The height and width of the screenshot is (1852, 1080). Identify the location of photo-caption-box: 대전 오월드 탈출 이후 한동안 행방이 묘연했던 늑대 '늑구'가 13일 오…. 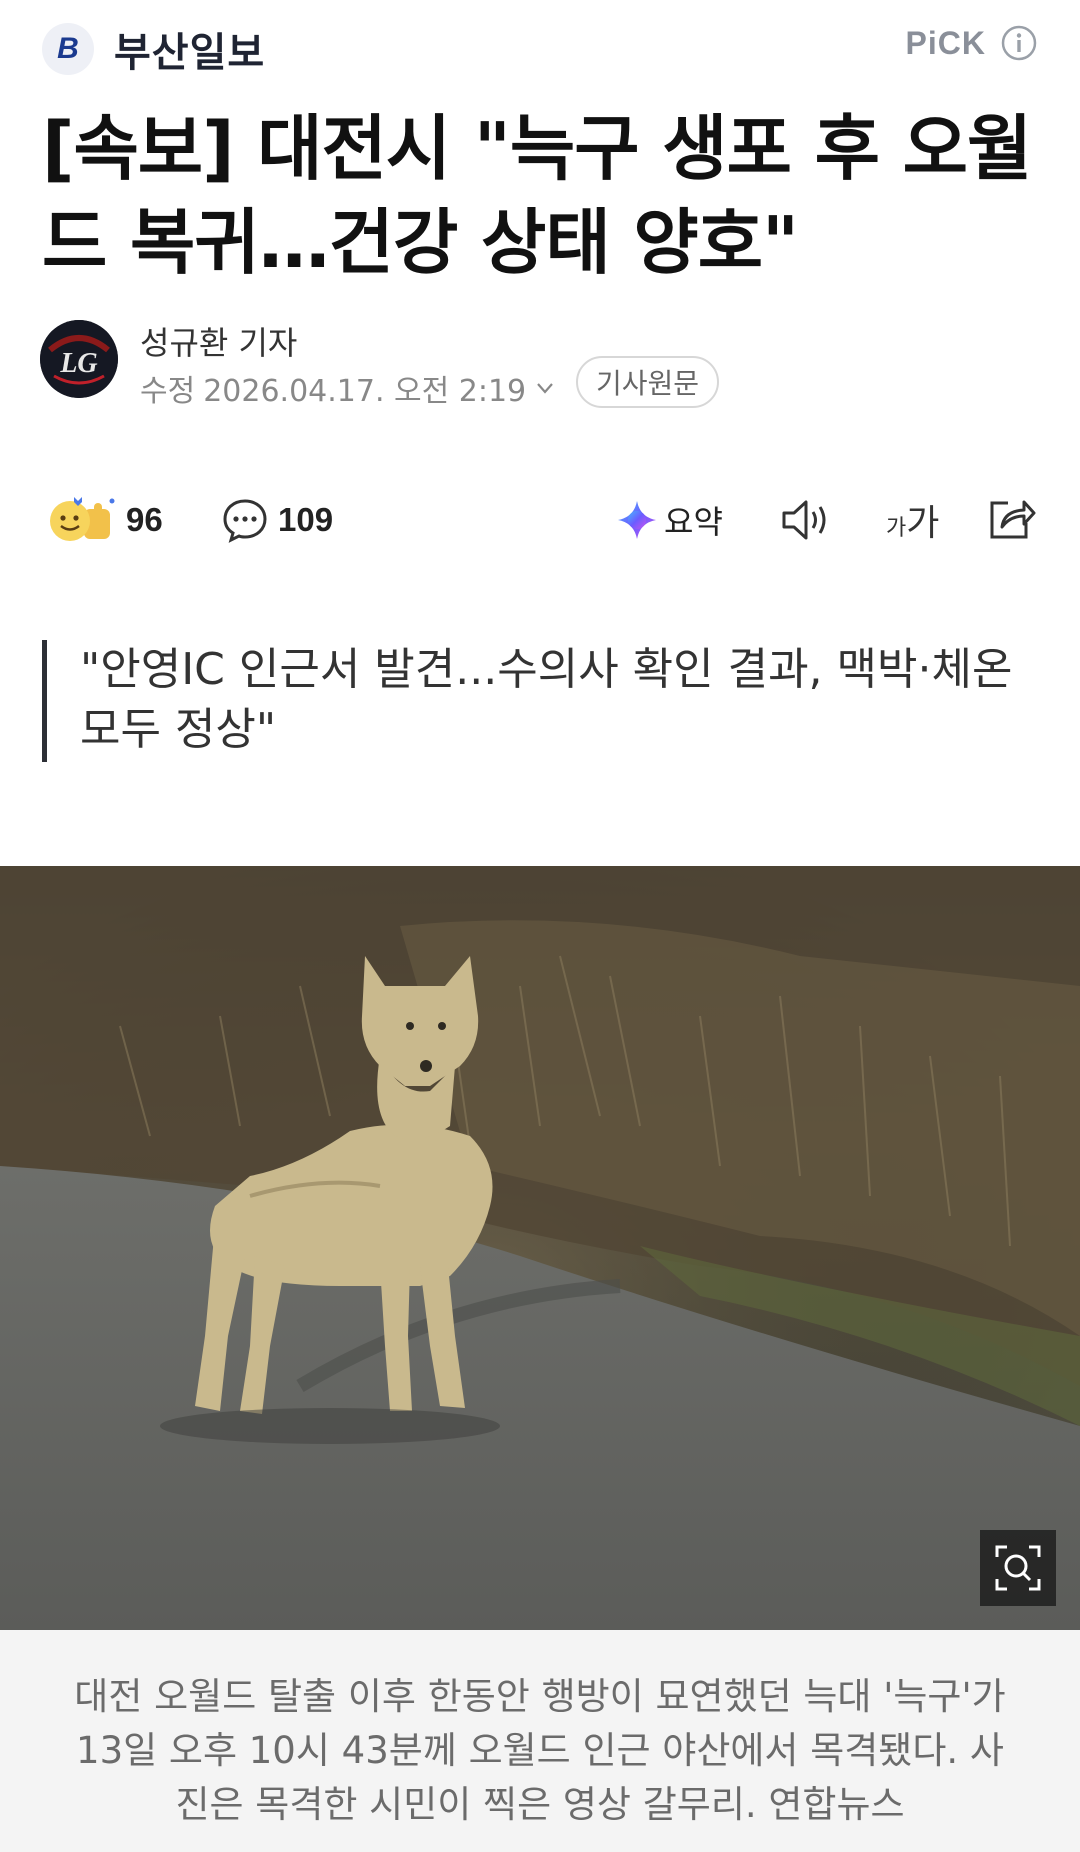
(540, 1741).